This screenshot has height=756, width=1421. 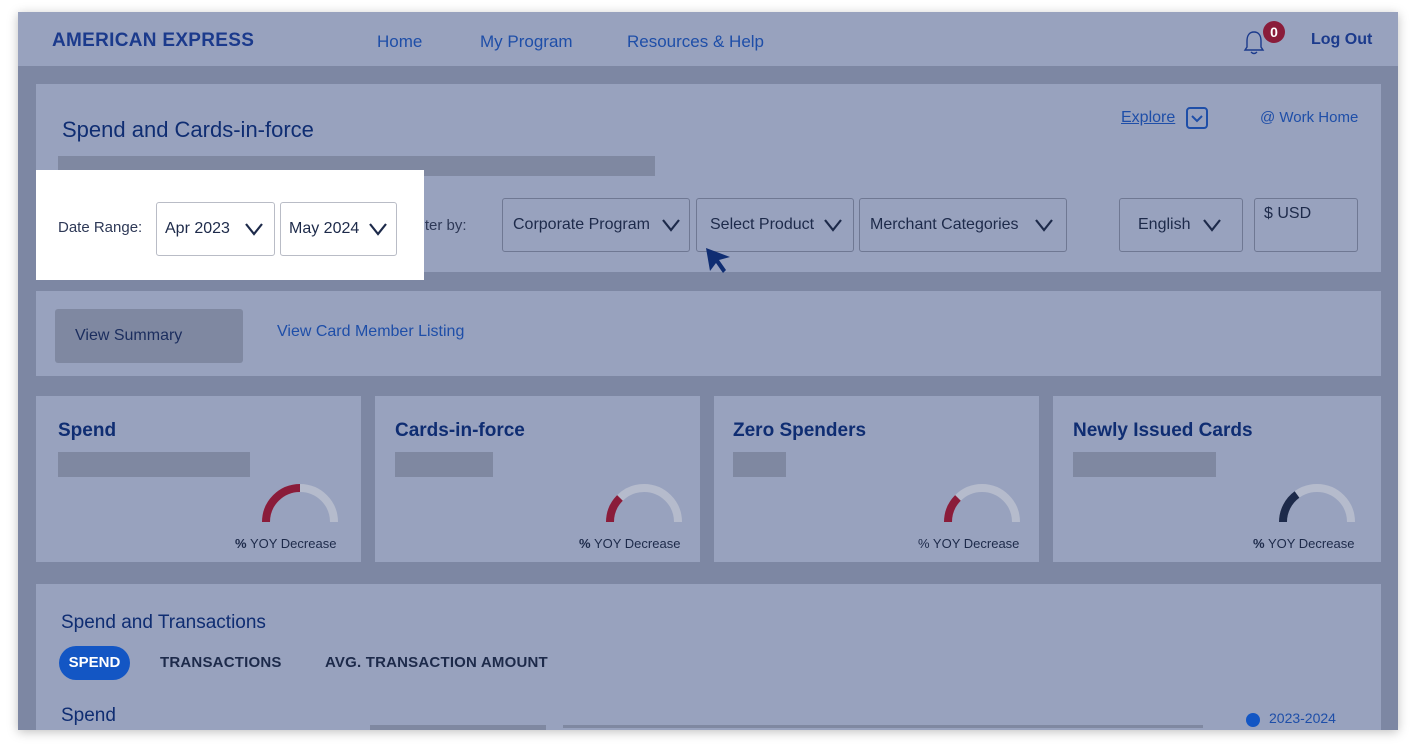 I want to click on corporate-program-dropdown: Corporate Program, so click(x=596, y=225).